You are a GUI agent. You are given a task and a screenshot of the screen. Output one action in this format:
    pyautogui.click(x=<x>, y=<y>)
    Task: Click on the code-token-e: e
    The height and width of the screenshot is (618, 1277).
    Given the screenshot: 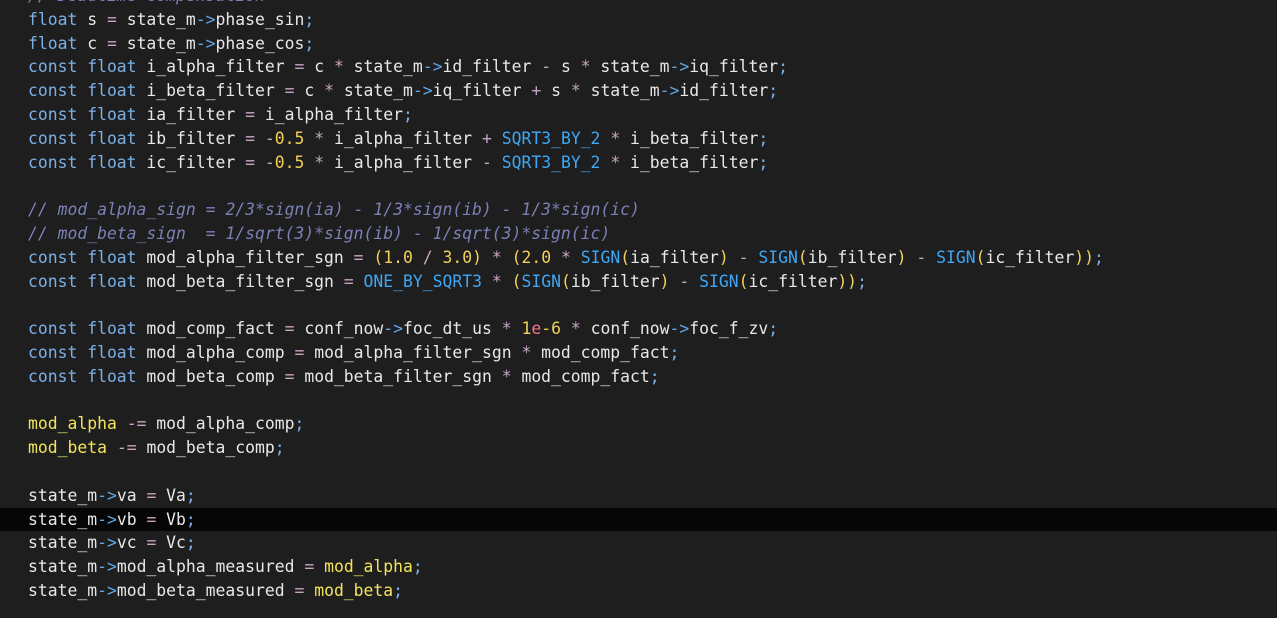 What is the action you would take?
    pyautogui.click(x=536, y=329)
    